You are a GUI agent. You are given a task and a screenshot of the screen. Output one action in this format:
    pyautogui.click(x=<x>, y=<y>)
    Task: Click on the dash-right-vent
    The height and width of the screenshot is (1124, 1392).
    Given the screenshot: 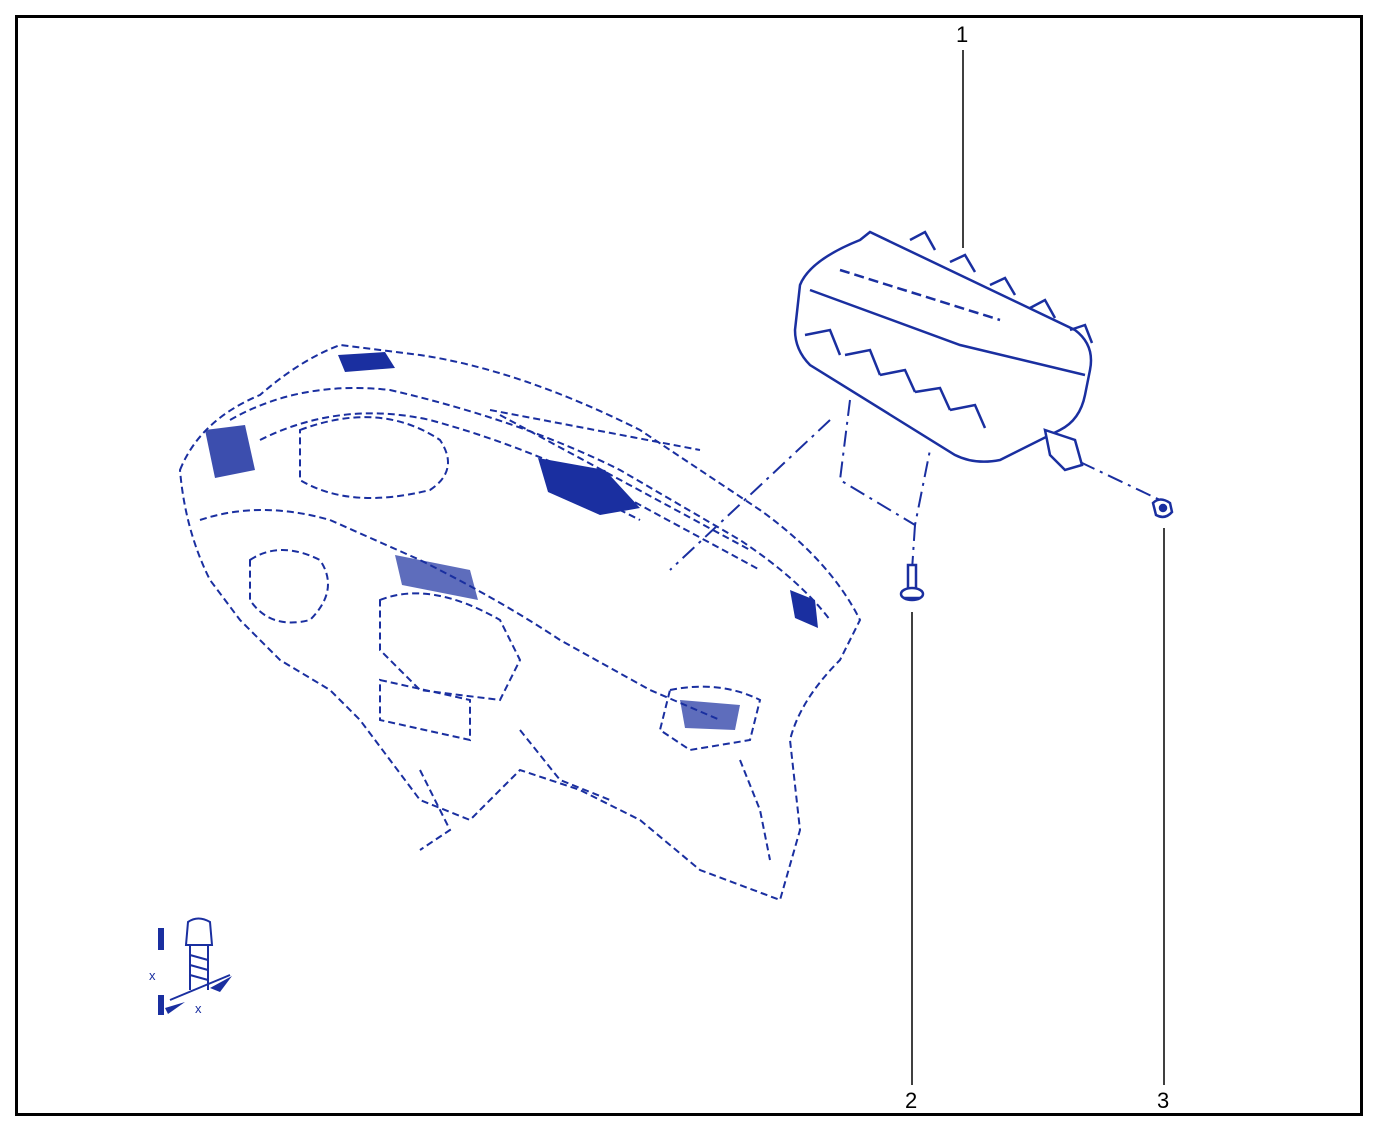 What is the action you would take?
    pyautogui.click(x=710, y=715)
    